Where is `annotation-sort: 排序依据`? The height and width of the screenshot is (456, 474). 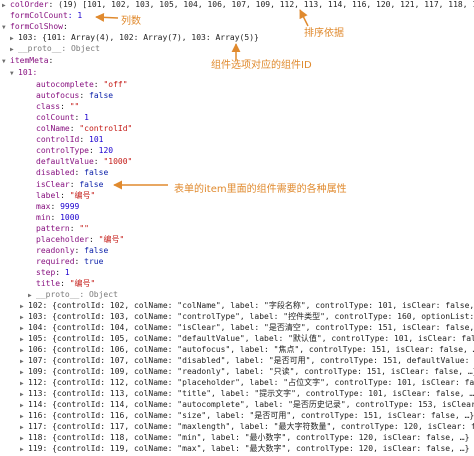
annotation-sort: 排序依据 is located at coordinates (324, 33).